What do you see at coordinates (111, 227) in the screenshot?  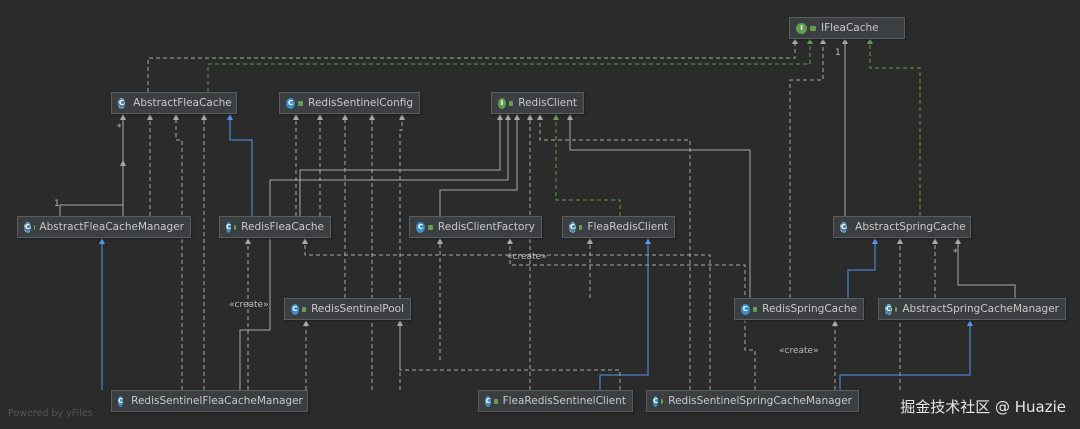 I see `node-label: AbstractFleaCacheManager` at bounding box center [111, 227].